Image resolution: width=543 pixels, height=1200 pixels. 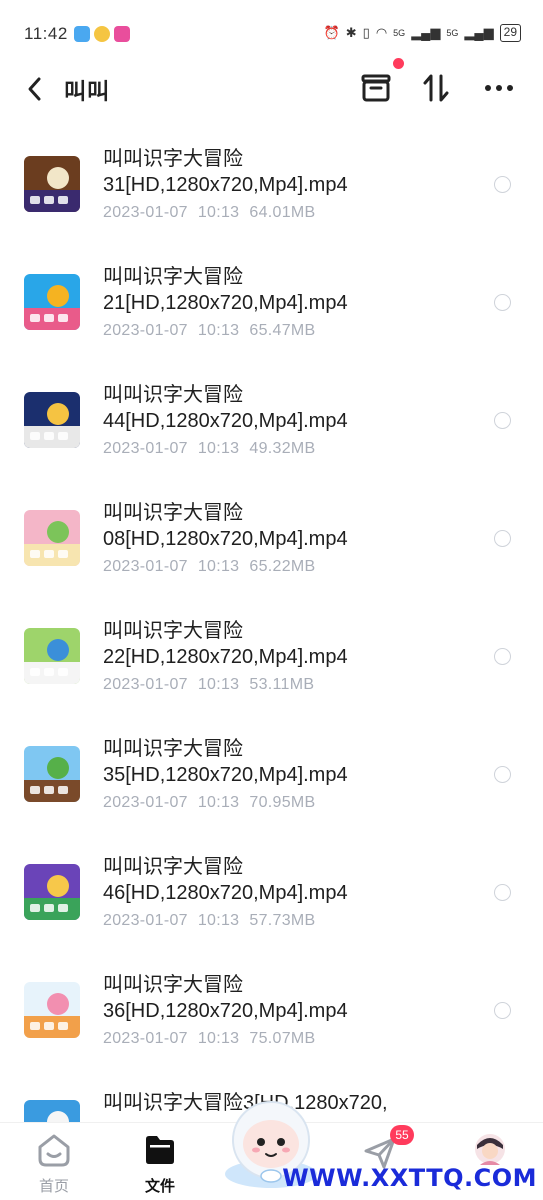 I want to click on vibrate-icon: ▯, so click(x=366, y=32).